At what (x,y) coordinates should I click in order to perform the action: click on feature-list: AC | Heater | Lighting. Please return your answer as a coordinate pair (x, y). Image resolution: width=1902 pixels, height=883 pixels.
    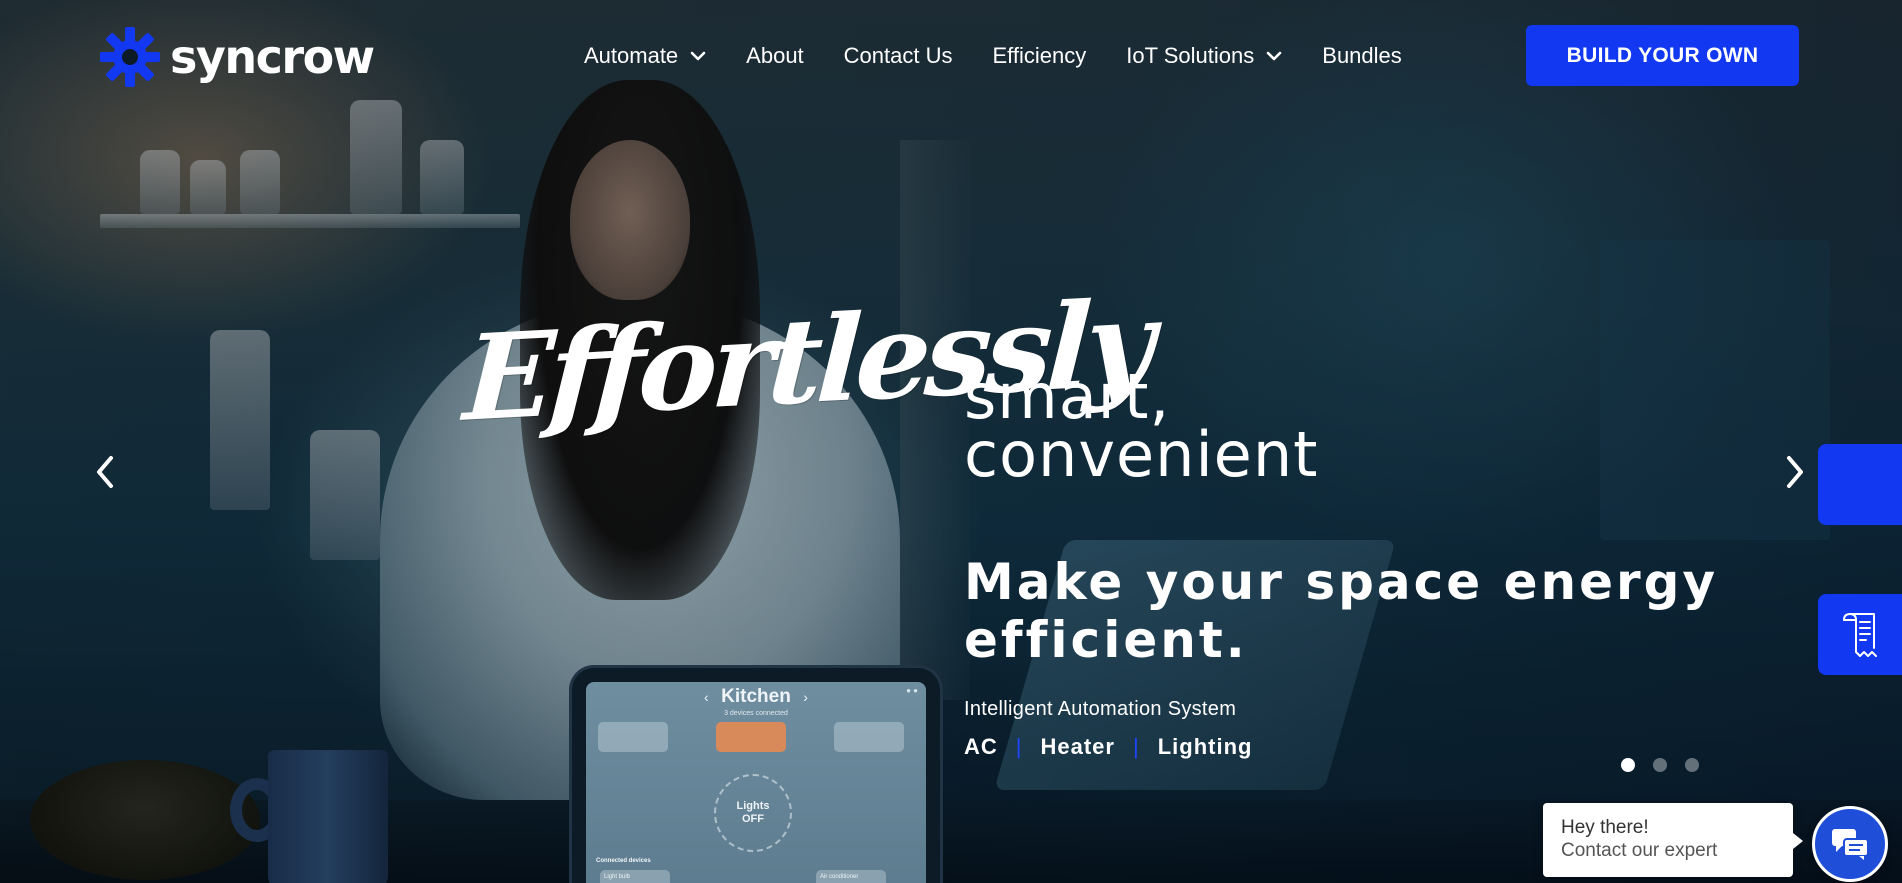
    Looking at the image, I should click on (1108, 747).